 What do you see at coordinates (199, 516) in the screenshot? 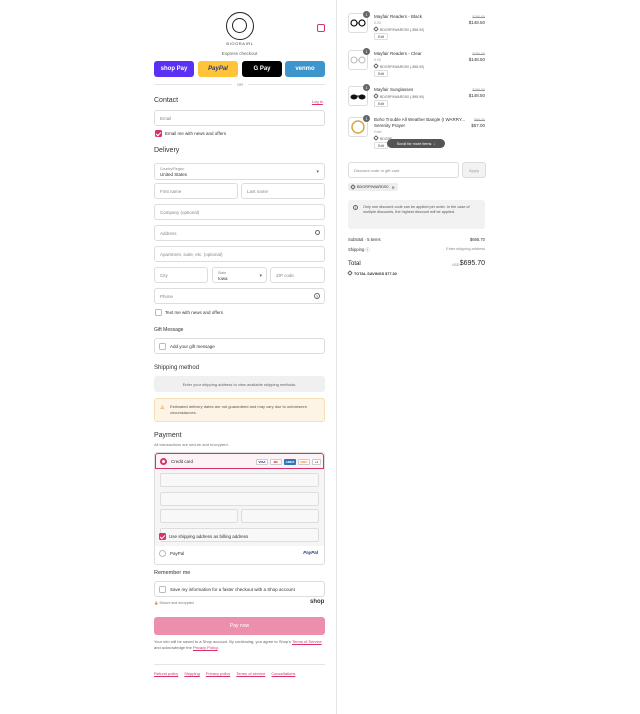
I see `security-code-field` at bounding box center [199, 516].